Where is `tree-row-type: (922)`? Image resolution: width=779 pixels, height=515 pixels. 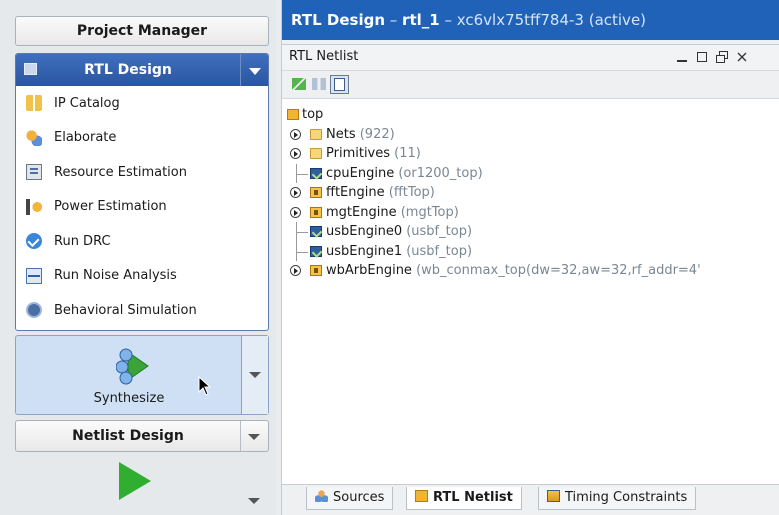
tree-row-type: (922) is located at coordinates (375, 134).